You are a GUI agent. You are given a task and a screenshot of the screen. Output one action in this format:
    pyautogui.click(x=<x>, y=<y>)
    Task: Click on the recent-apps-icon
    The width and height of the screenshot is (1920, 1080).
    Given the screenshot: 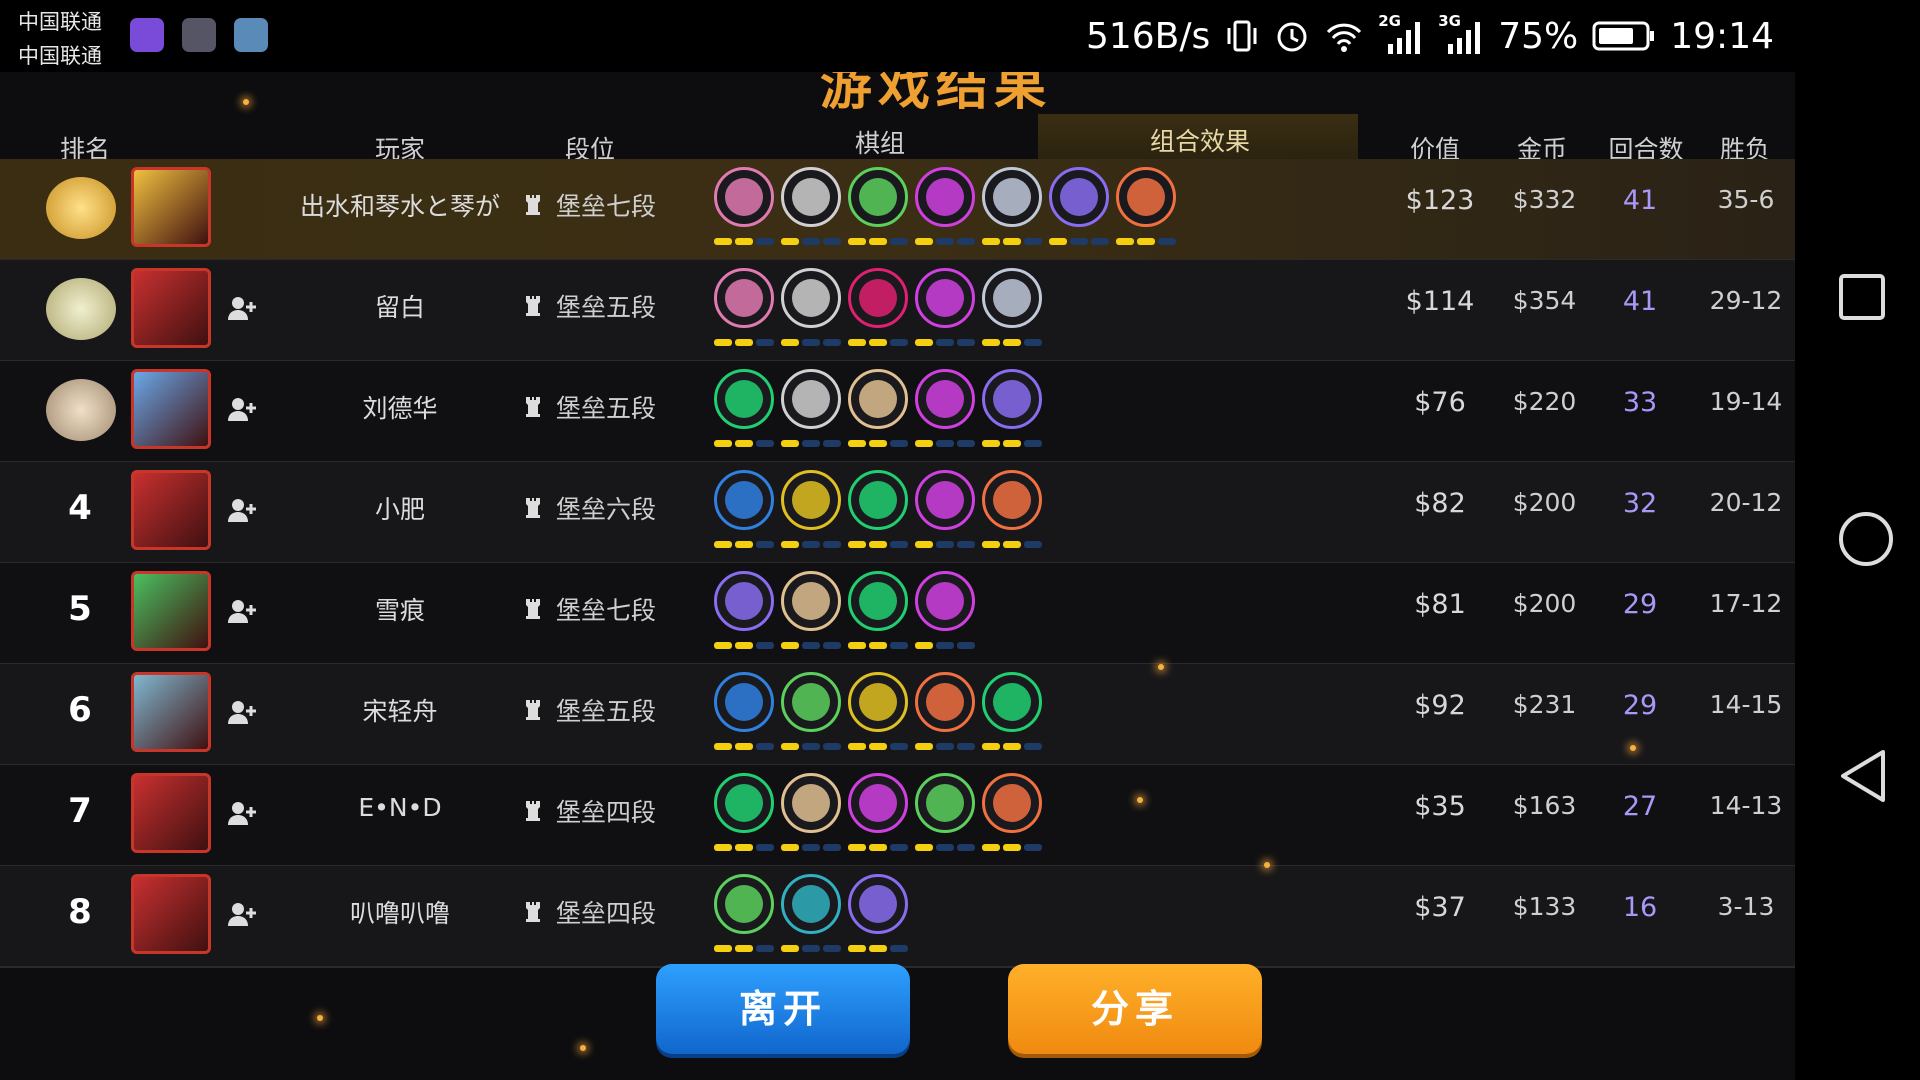 What is the action you would take?
    pyautogui.click(x=1862, y=297)
    